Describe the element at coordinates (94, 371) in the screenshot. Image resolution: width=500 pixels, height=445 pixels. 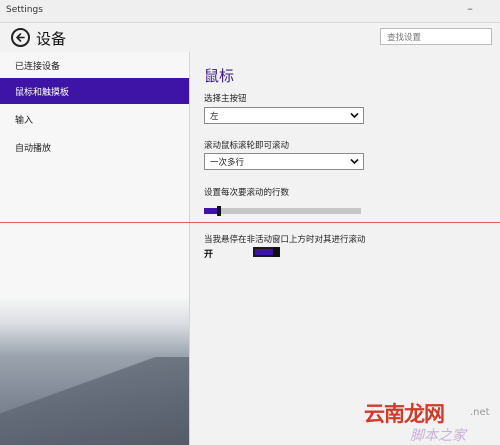
I see `background-photo` at that location.